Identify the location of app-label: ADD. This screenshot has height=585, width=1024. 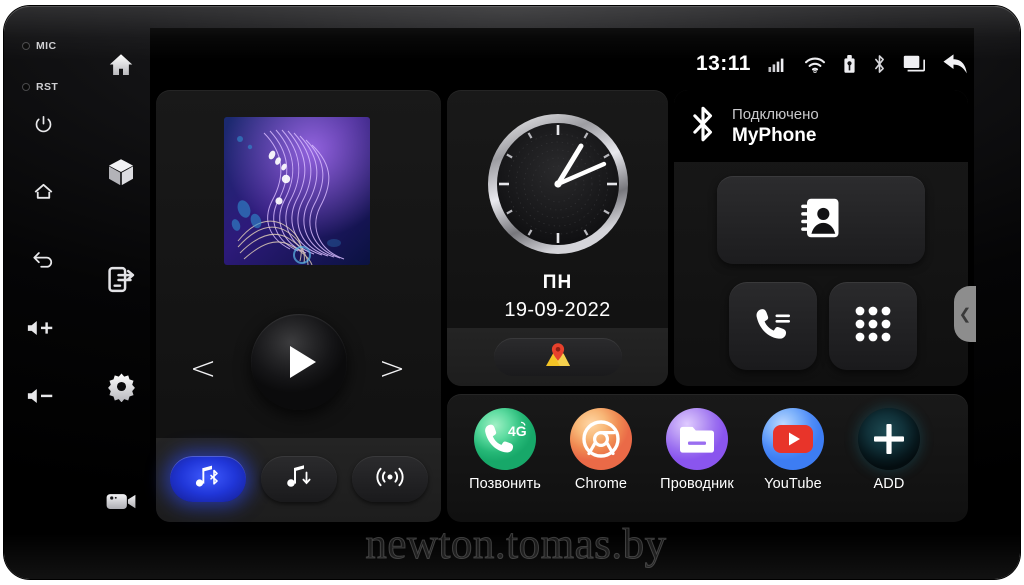
(889, 484).